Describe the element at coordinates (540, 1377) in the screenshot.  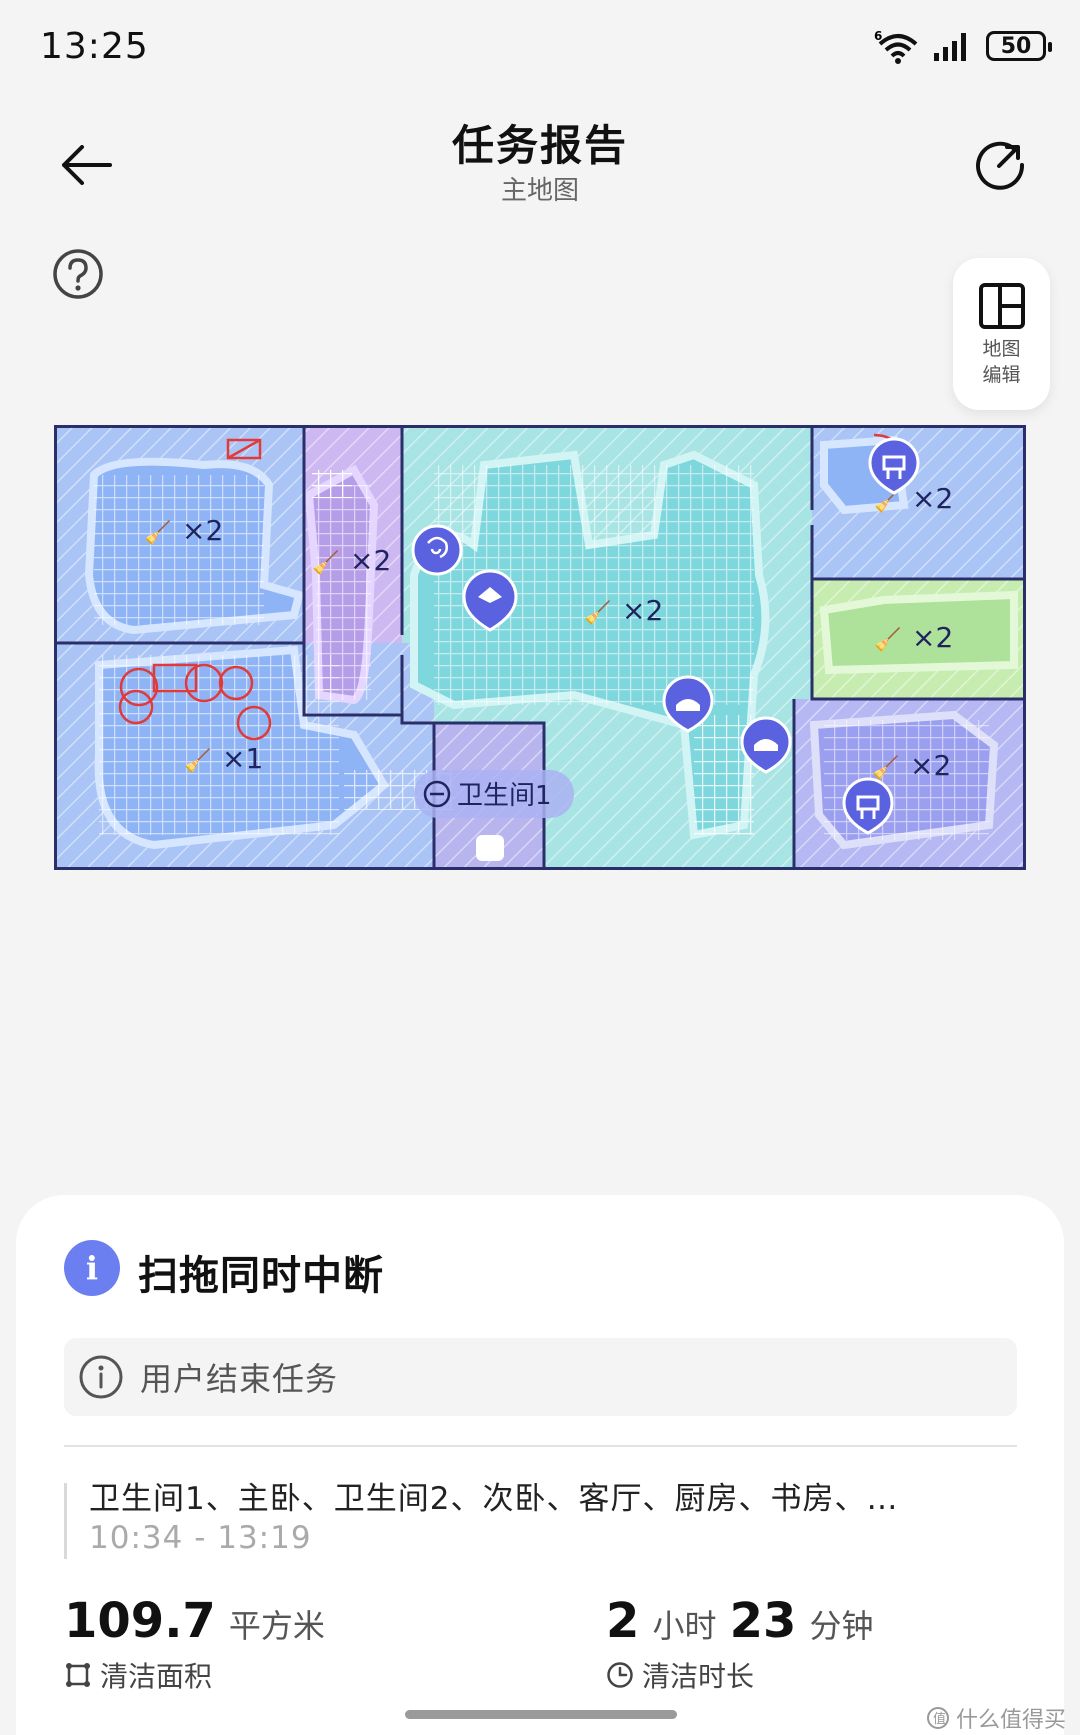
I see `end-reason-box: 用户结束任务` at that location.